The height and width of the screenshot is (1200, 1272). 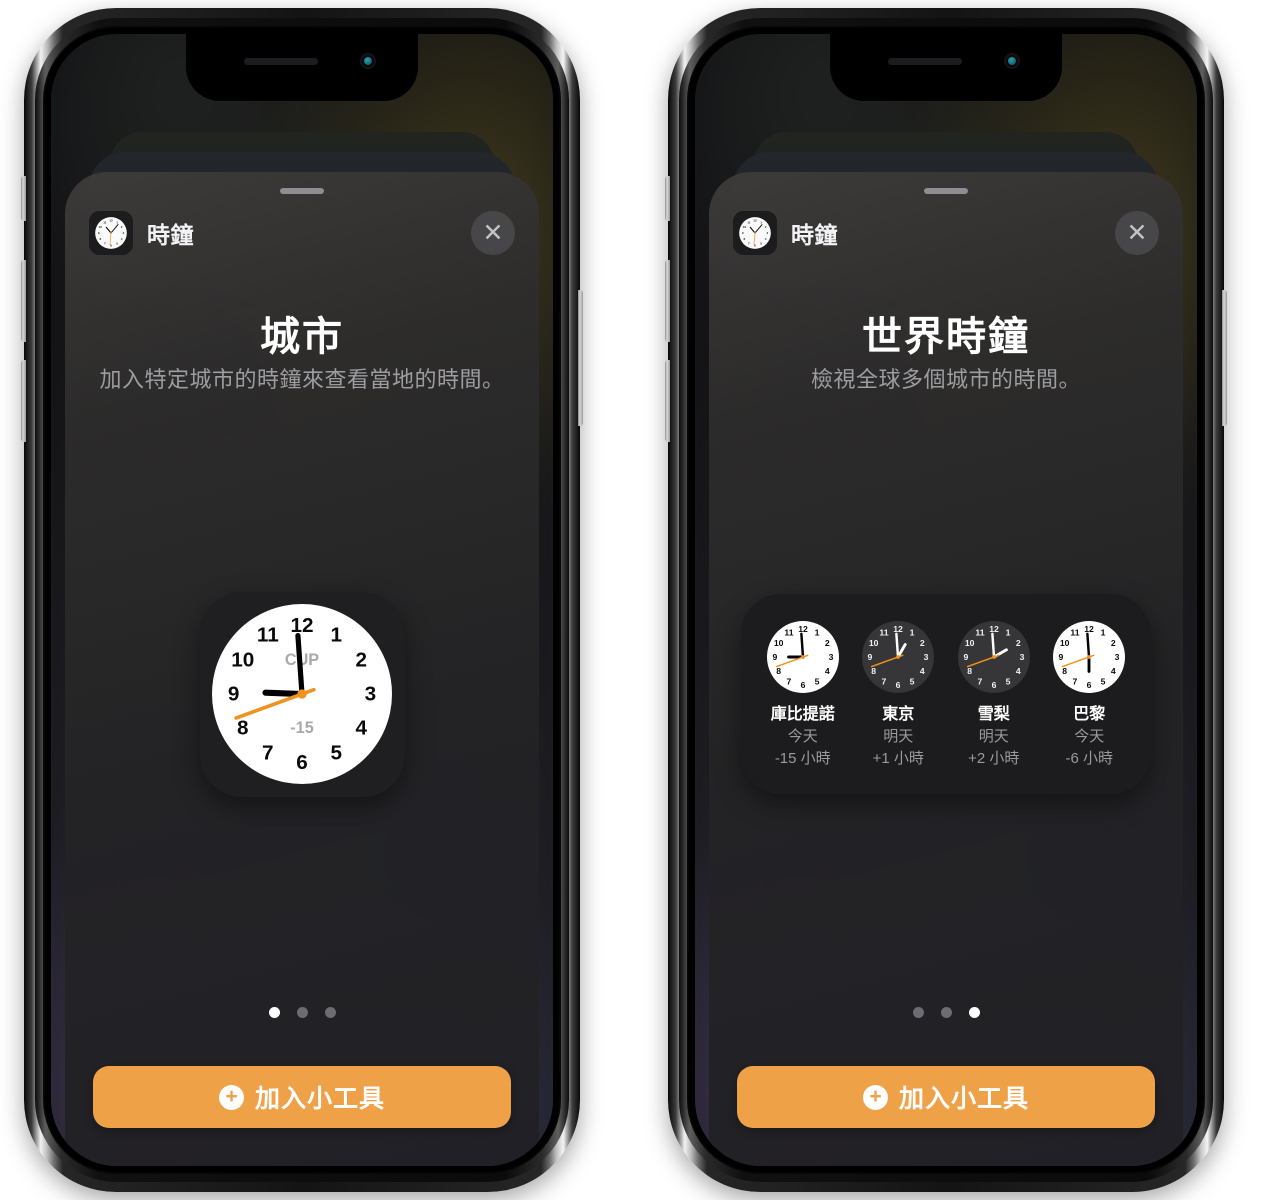 What do you see at coordinates (898, 714) in the screenshot?
I see `city-name: 東京` at bounding box center [898, 714].